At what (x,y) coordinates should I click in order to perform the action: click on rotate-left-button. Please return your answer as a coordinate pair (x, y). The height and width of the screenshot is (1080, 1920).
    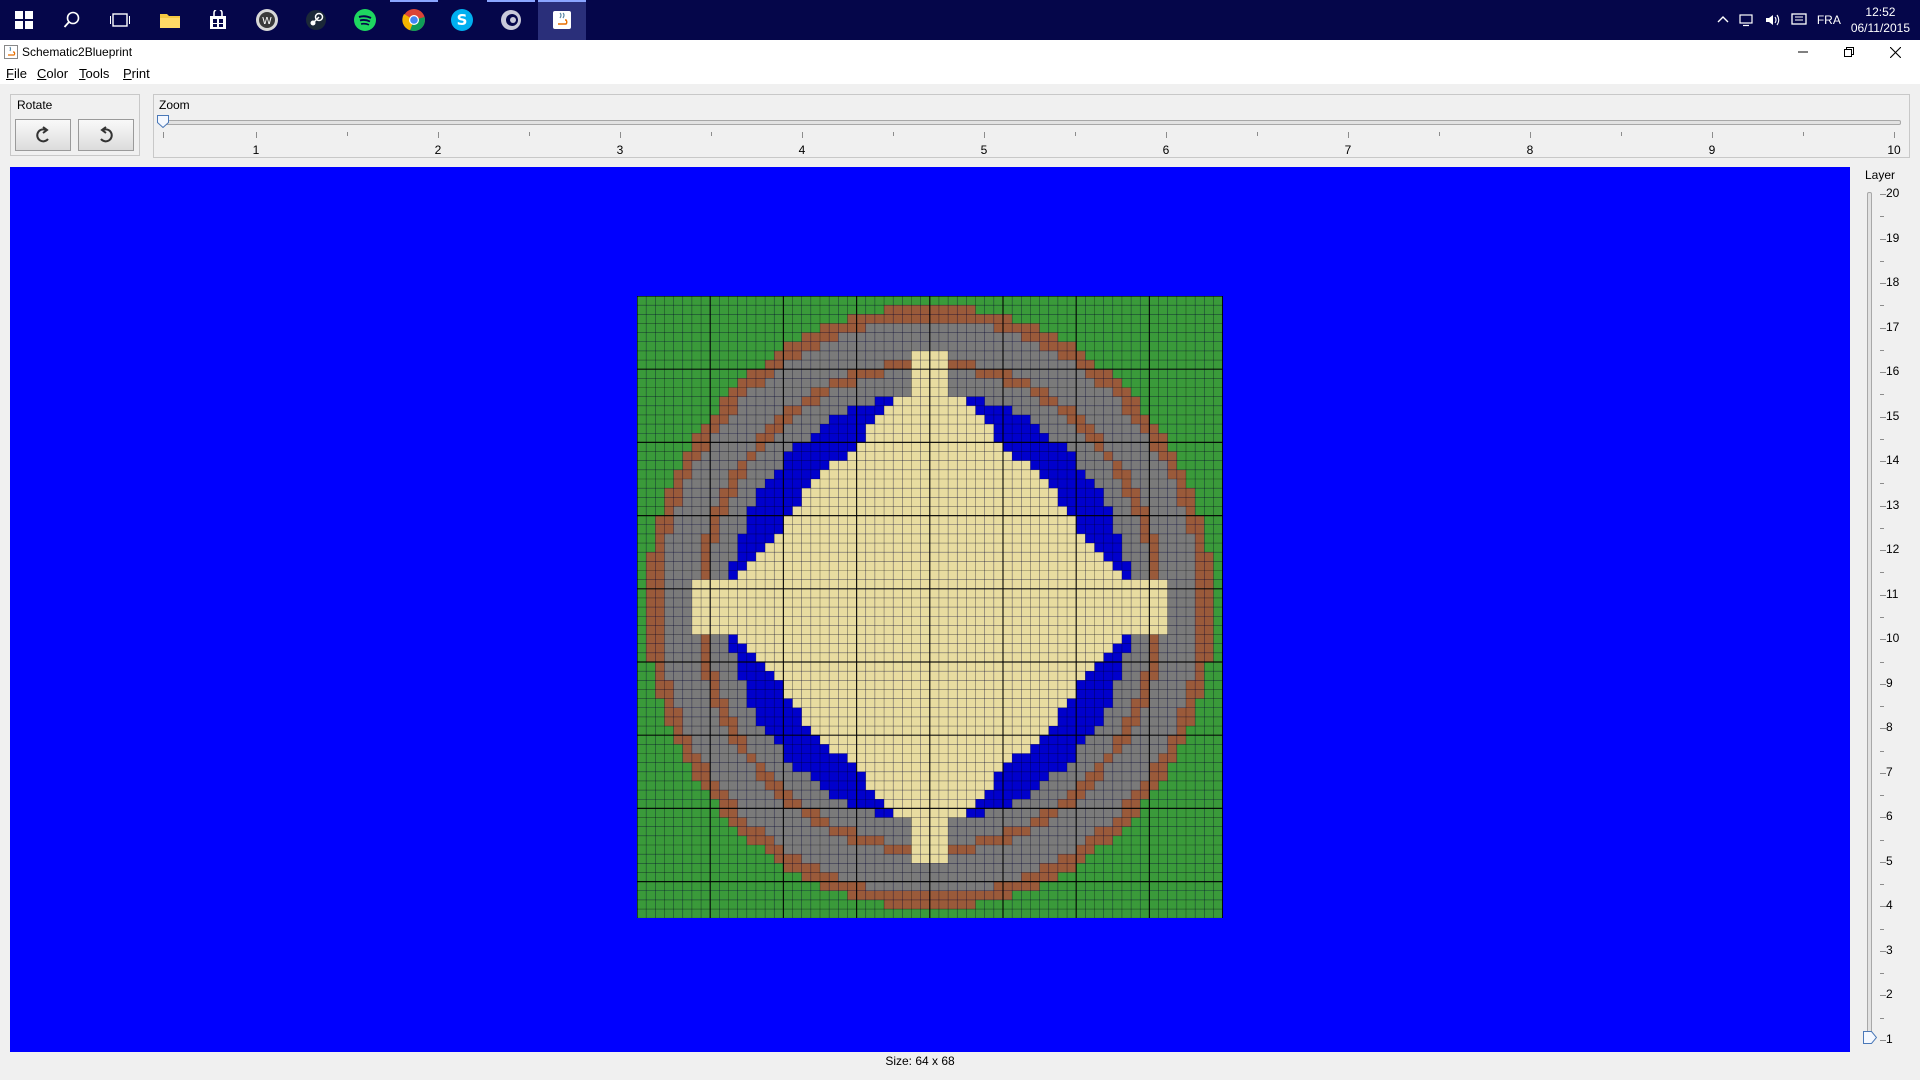
    Looking at the image, I should click on (43, 135).